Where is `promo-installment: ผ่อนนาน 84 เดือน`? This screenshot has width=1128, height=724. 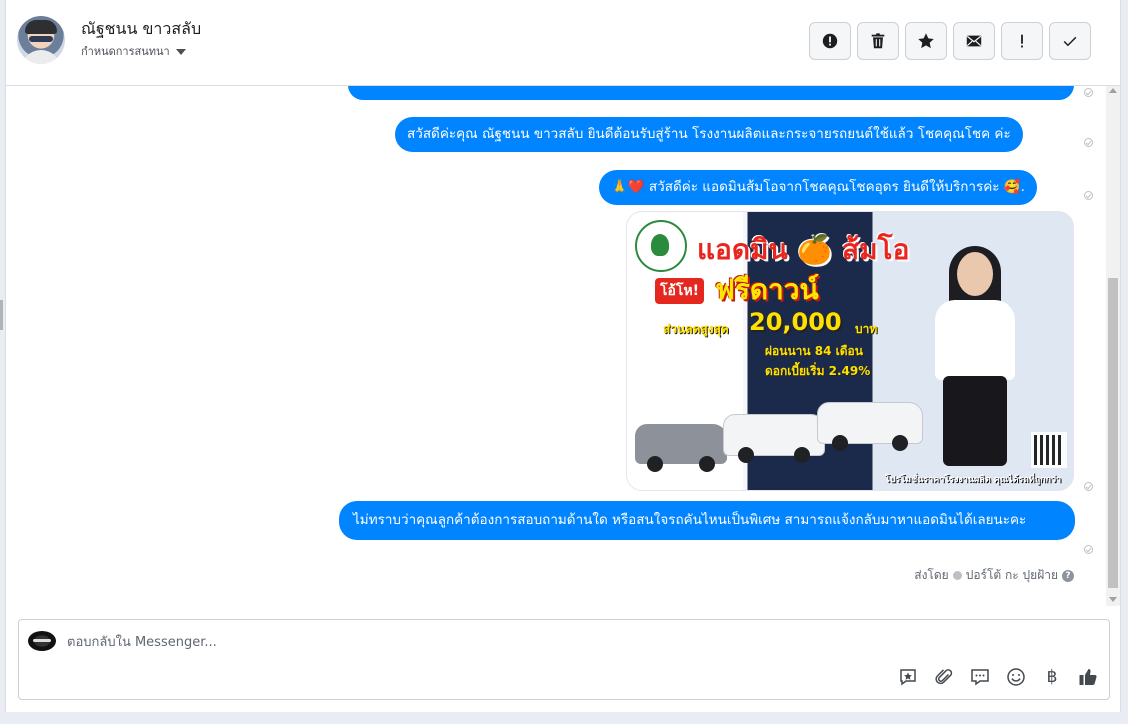 promo-installment: ผ่อนนาน 84 เดือน is located at coordinates (814, 351).